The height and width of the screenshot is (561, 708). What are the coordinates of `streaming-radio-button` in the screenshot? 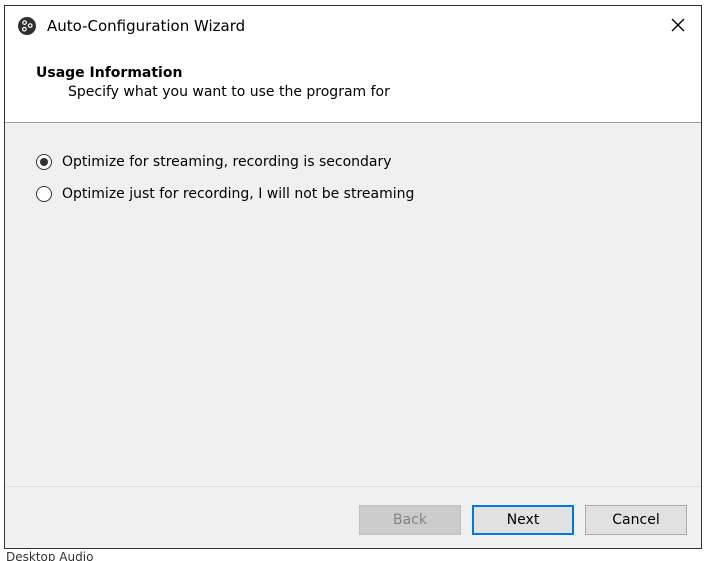 It's located at (44, 162).